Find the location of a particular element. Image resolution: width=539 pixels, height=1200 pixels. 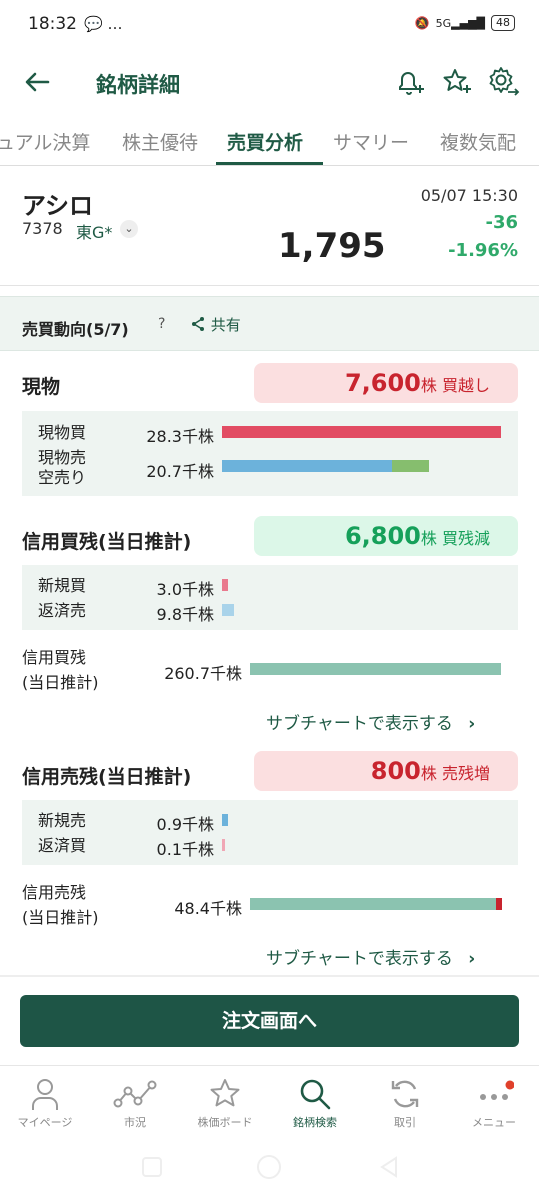

person-icon is located at coordinates (45, 1094).